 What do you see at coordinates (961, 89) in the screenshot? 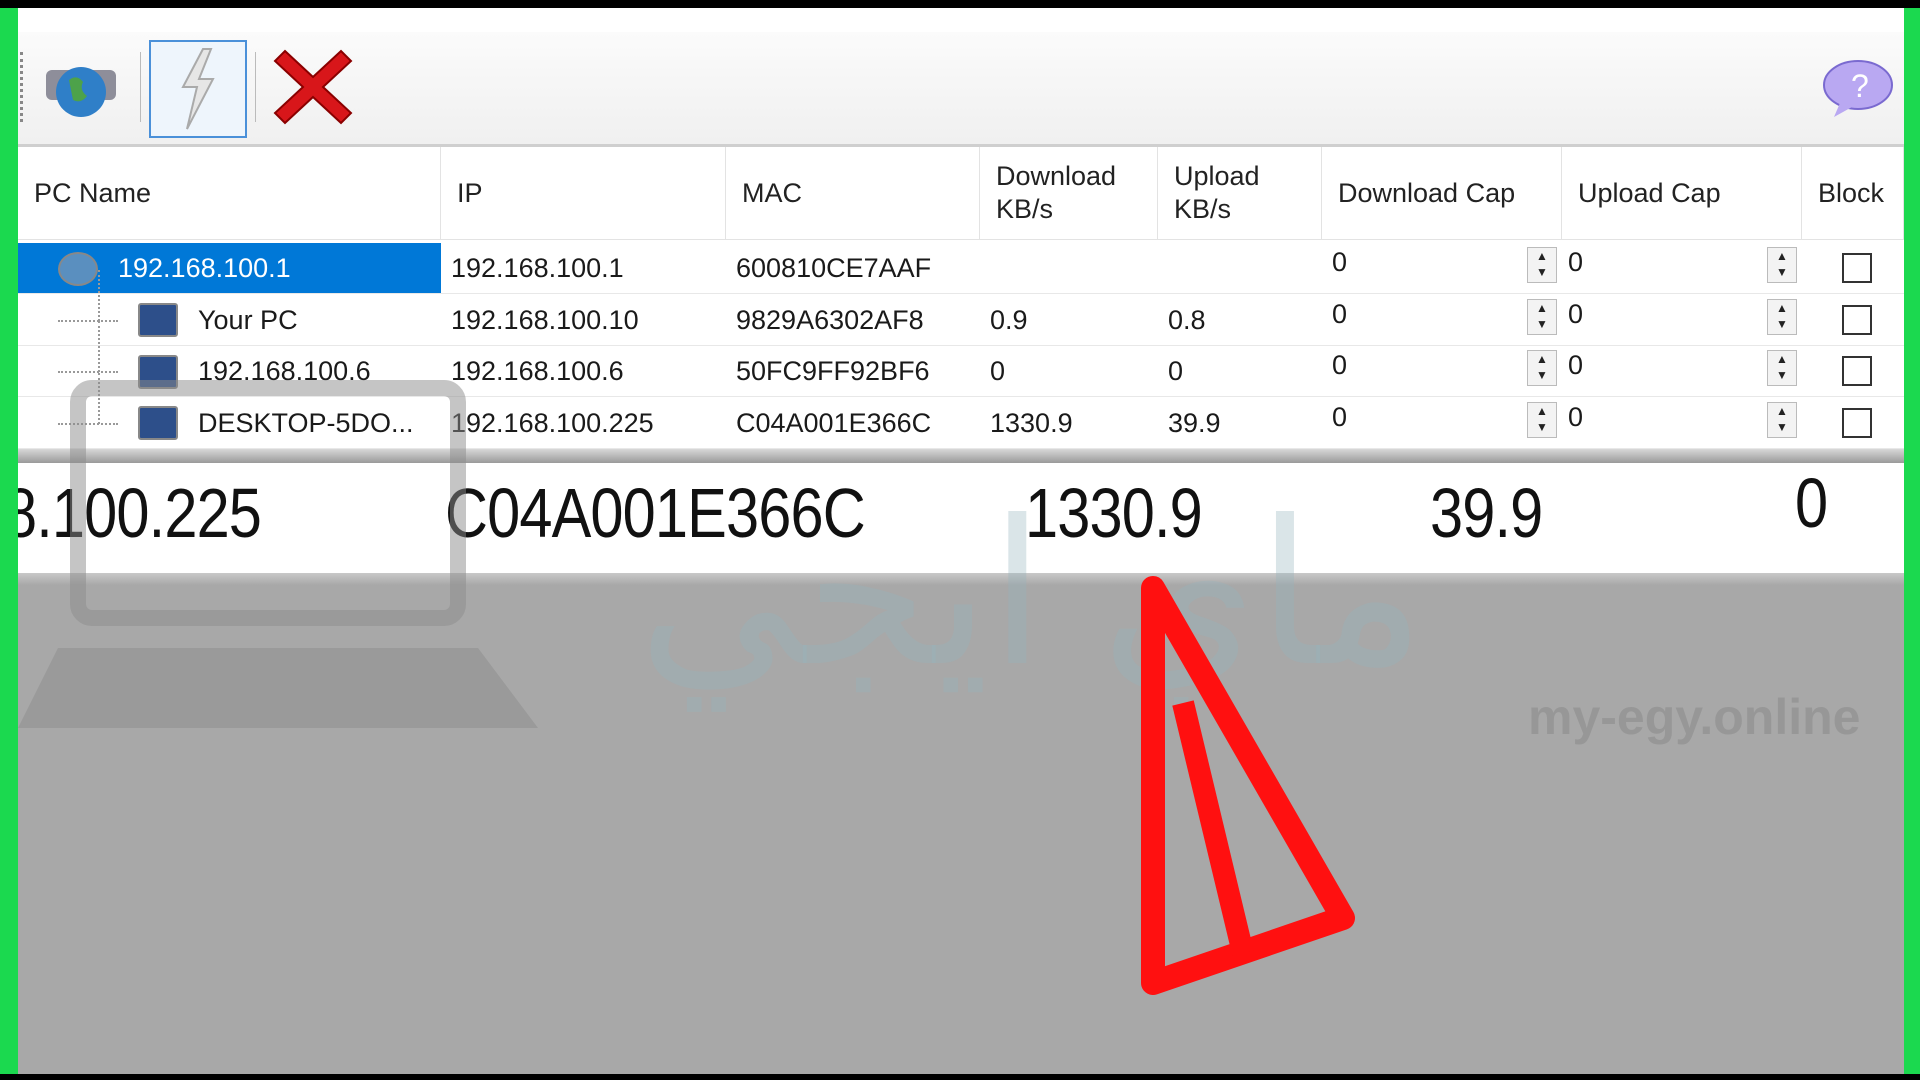
I see `toolbar: ?` at bounding box center [961, 89].